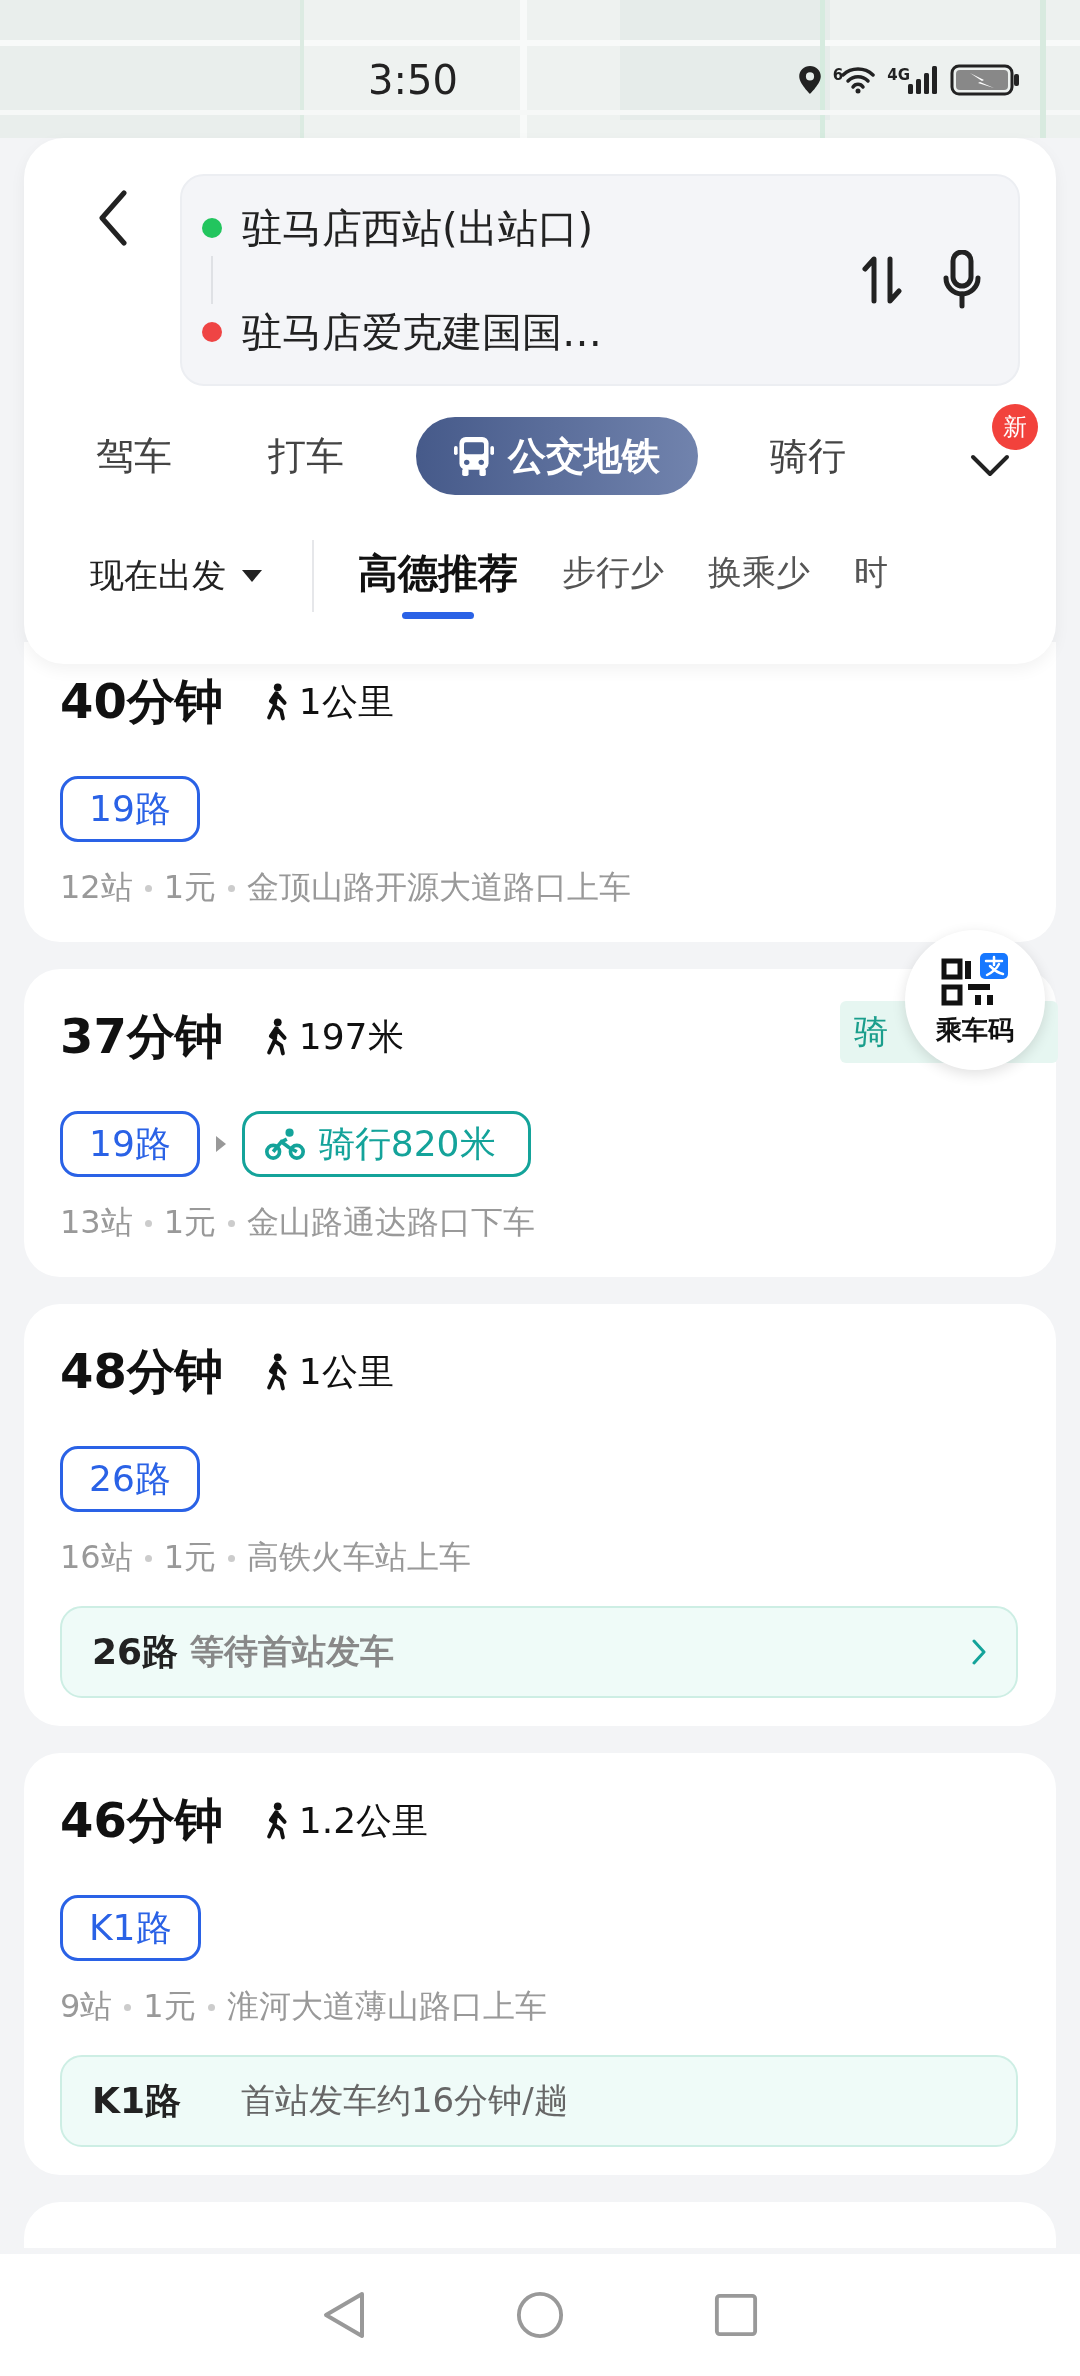 This screenshot has height=2376, width=1080. I want to click on boarding-stop: 金山路通达路口下车, so click(391, 1222).